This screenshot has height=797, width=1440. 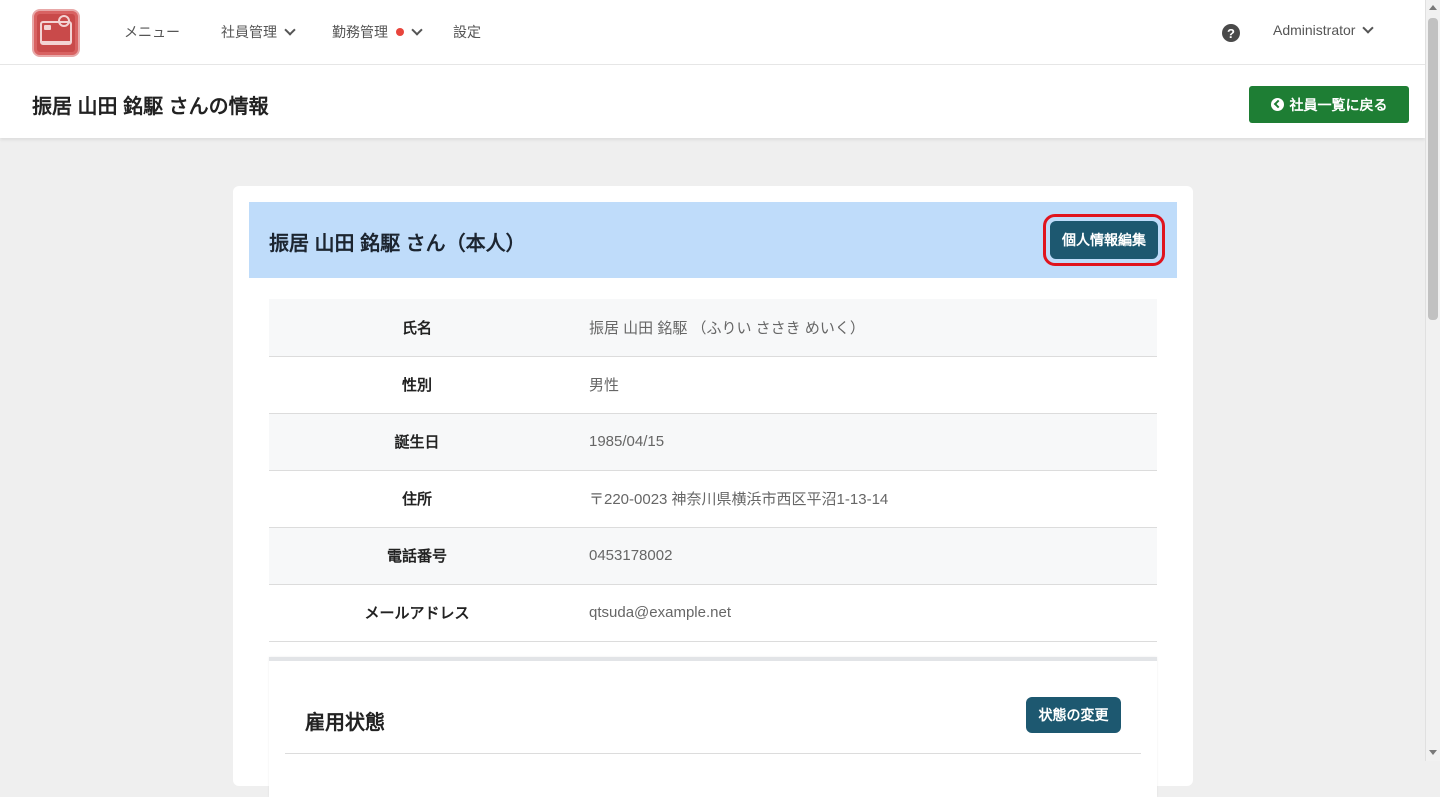 I want to click on user-menu: Administrator, so click(x=1324, y=30).